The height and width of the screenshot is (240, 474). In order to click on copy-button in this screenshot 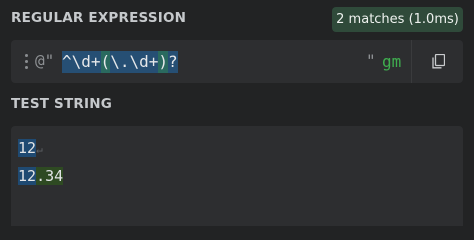, I will do `click(437, 61)`.